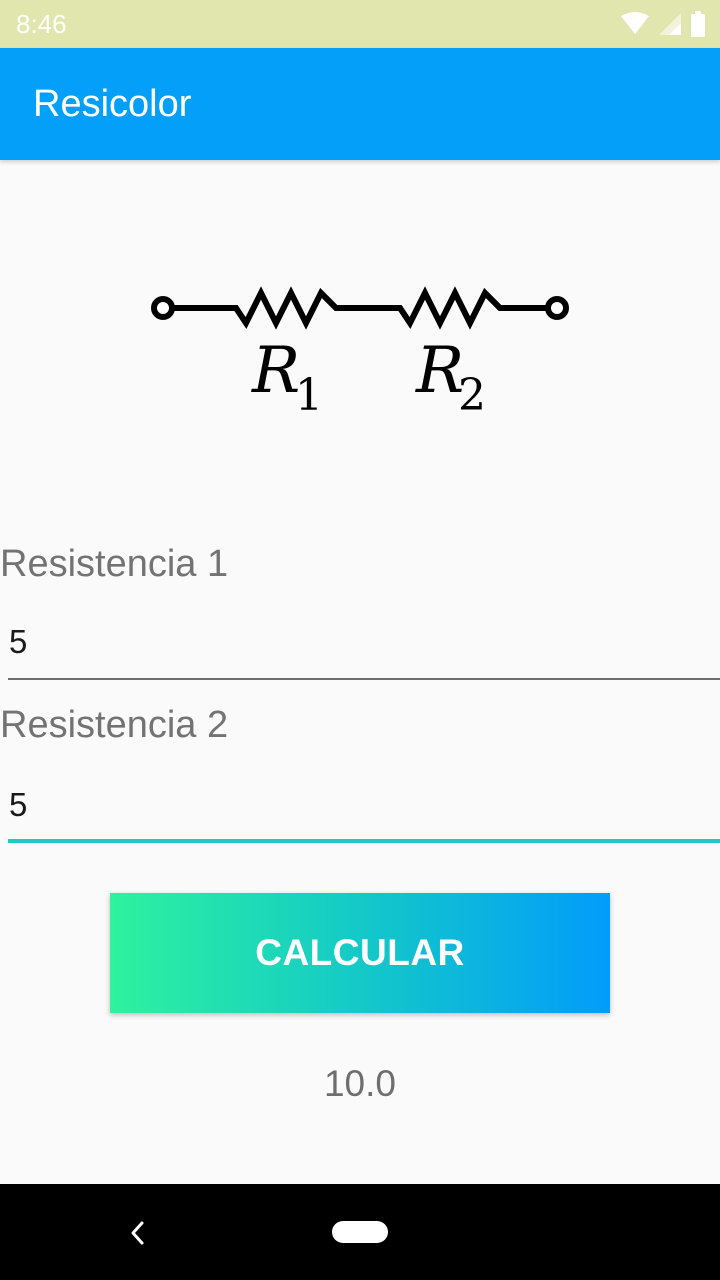 Image resolution: width=720 pixels, height=1280 pixels. What do you see at coordinates (18, 805) in the screenshot?
I see `resistance-2-input: 5` at bounding box center [18, 805].